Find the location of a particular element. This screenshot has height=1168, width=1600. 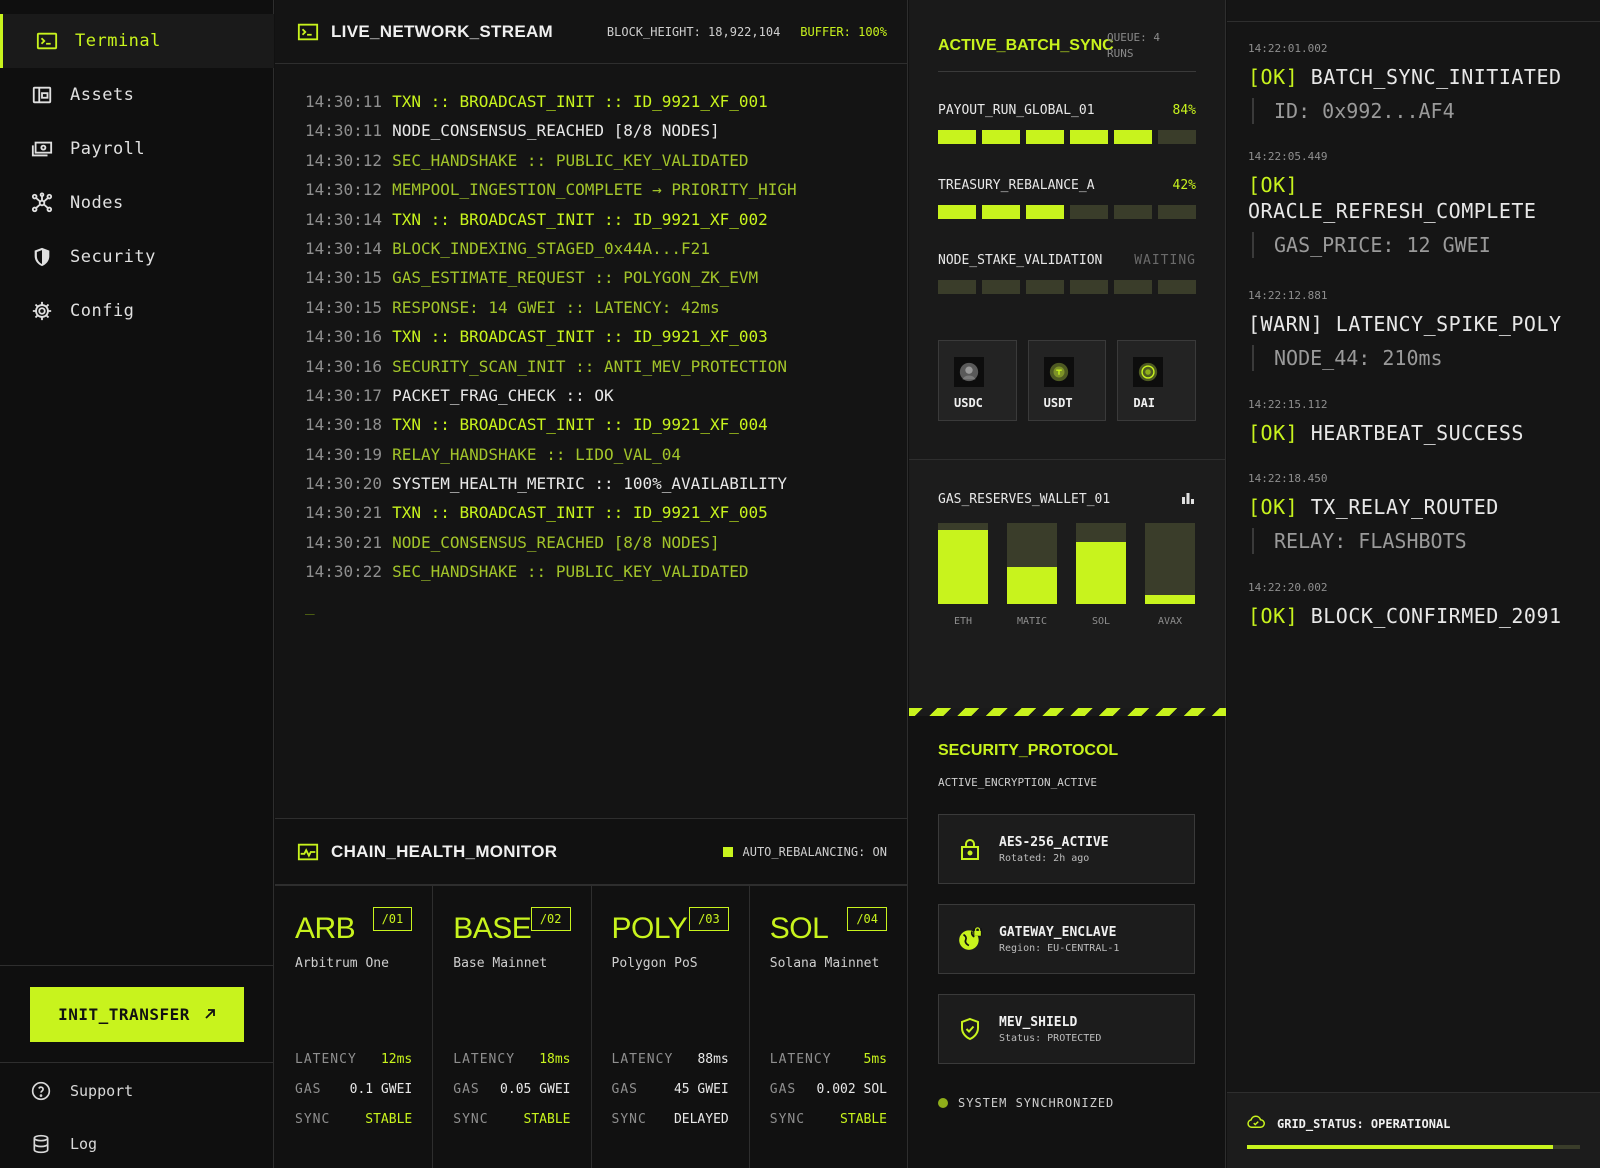

chain-index-badge: /03 is located at coordinates (709, 919).